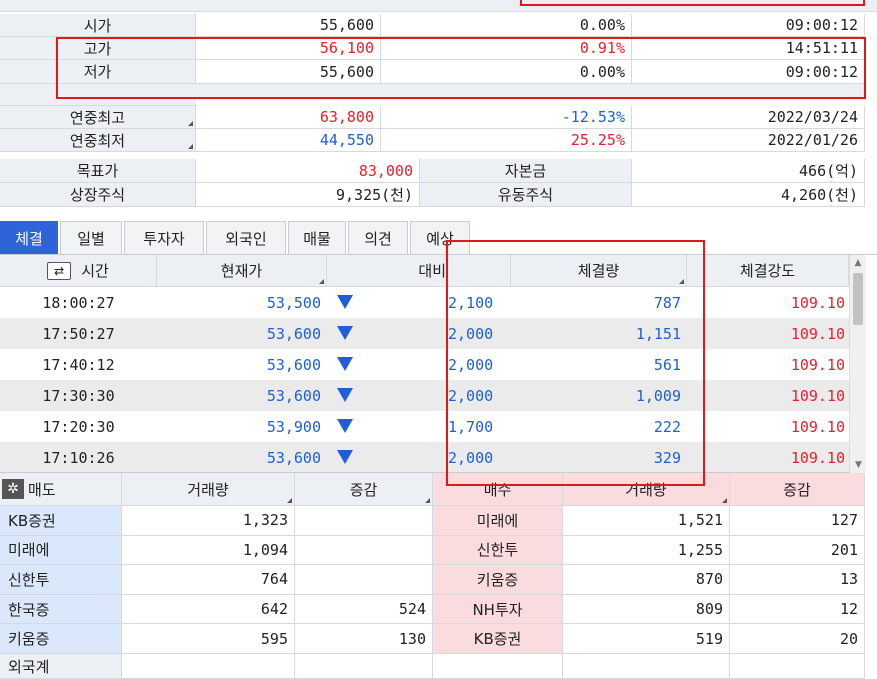  What do you see at coordinates (29, 238) in the screenshot?
I see `tab-0: 체결` at bounding box center [29, 238].